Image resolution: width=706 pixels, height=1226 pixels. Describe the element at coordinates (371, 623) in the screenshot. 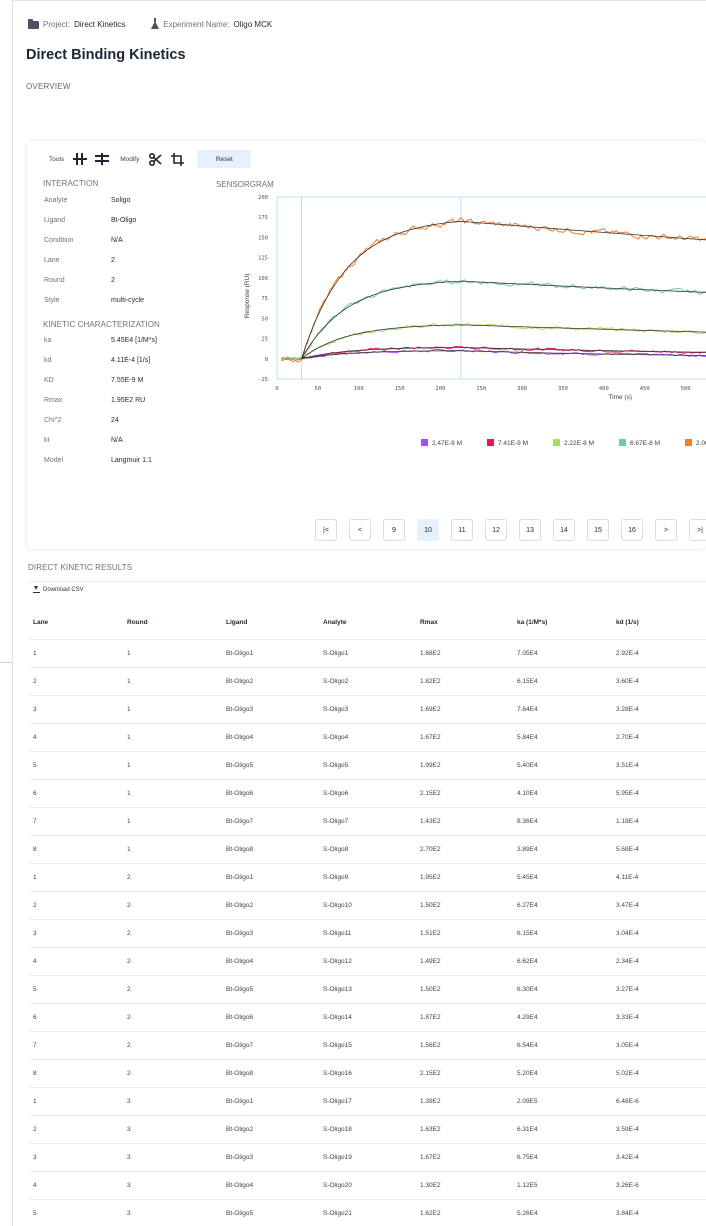

I see `column-header: Analyte` at that location.